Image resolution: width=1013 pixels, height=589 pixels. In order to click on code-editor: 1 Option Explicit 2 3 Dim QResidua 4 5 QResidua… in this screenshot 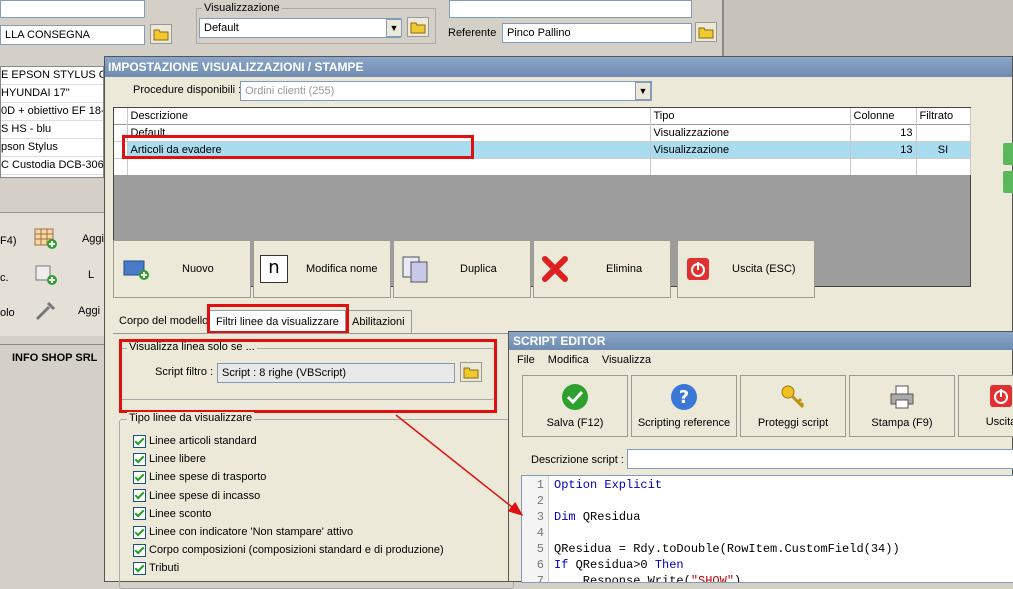, I will do `click(767, 529)`.